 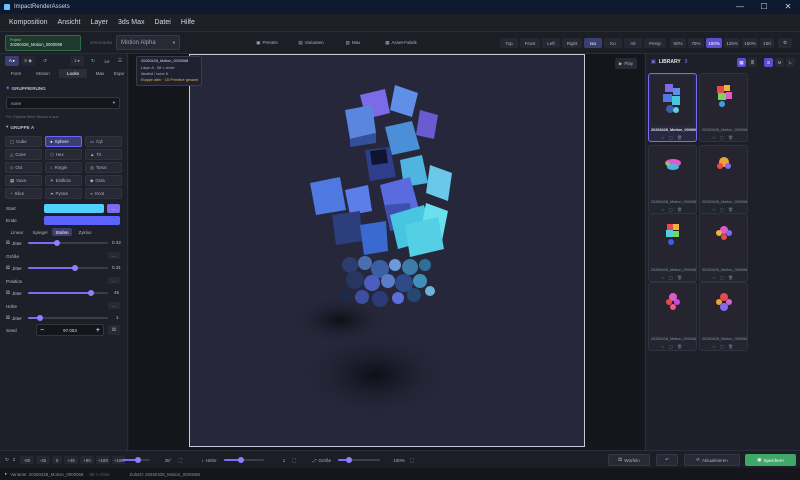 I want to click on wuerfeln-button: ⚄ Würfeln, so click(x=629, y=460).